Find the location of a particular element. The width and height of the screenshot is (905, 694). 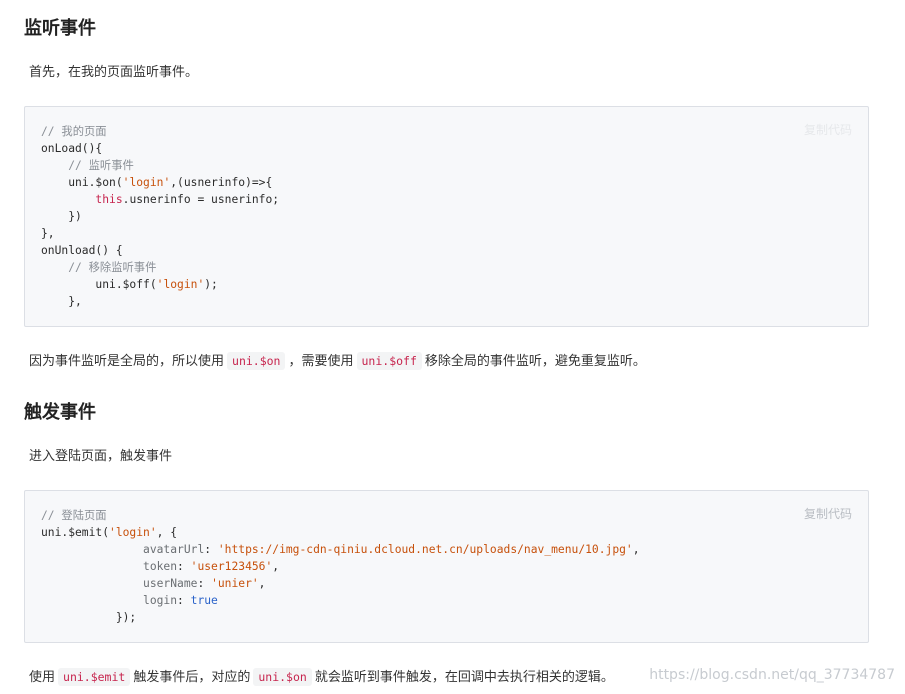

code-line: }) is located at coordinates (75, 216).